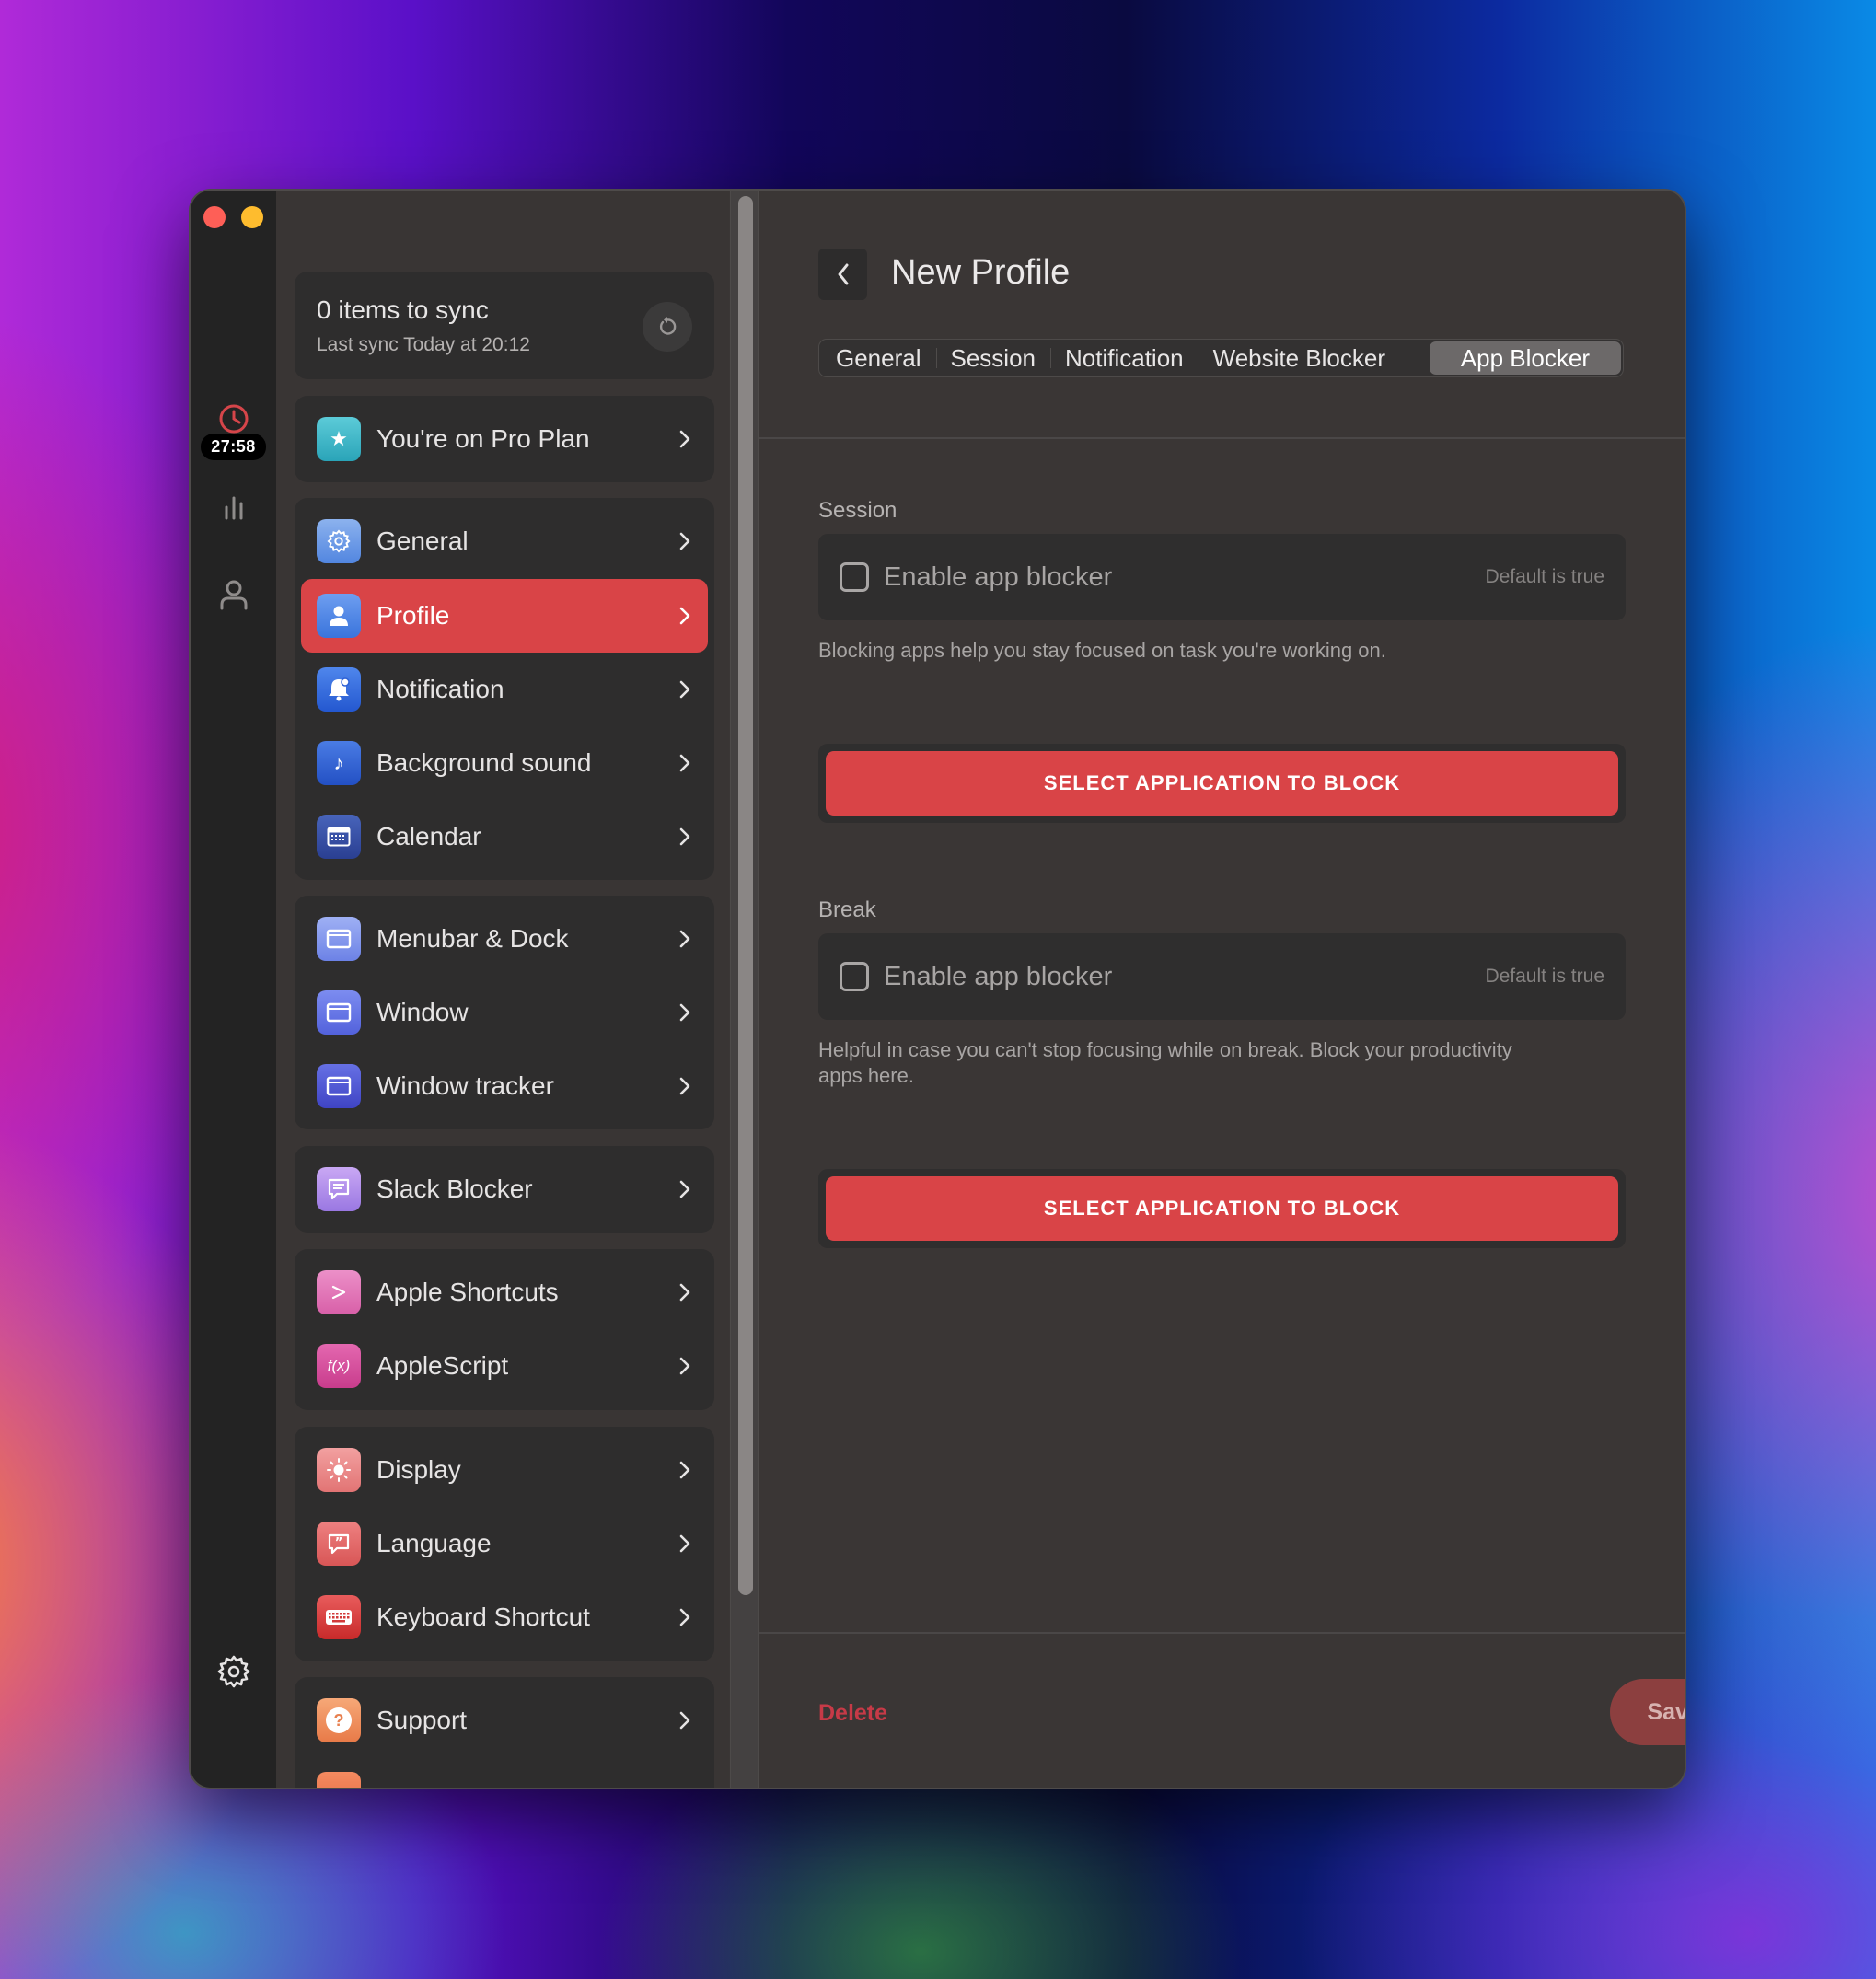 The width and height of the screenshot is (1876, 1979). I want to click on sidebar-item-support: ? Support, so click(504, 1721).